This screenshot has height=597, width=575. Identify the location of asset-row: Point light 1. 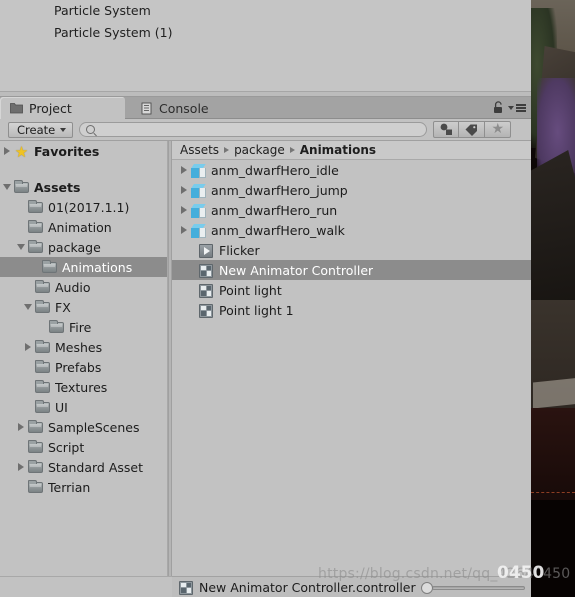
(351, 310).